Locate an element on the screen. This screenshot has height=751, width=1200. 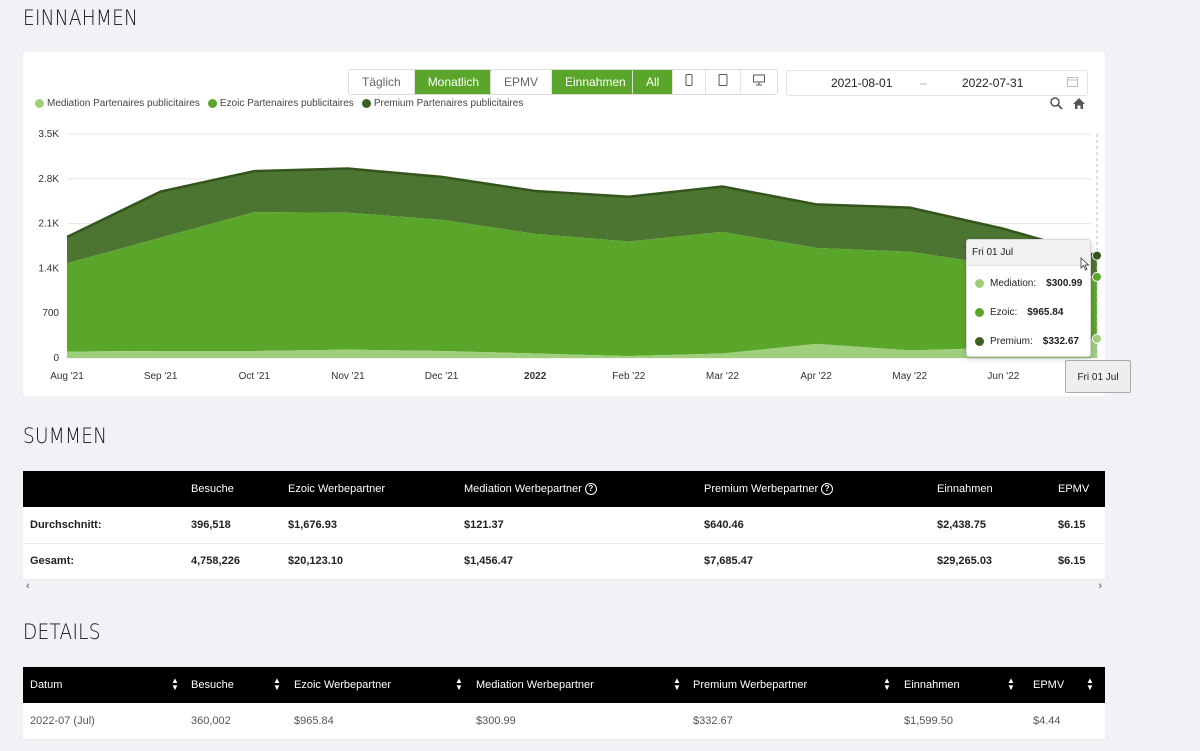
tooltip-row-ezoic: Ezoic: $965.84 is located at coordinates (1019, 312).